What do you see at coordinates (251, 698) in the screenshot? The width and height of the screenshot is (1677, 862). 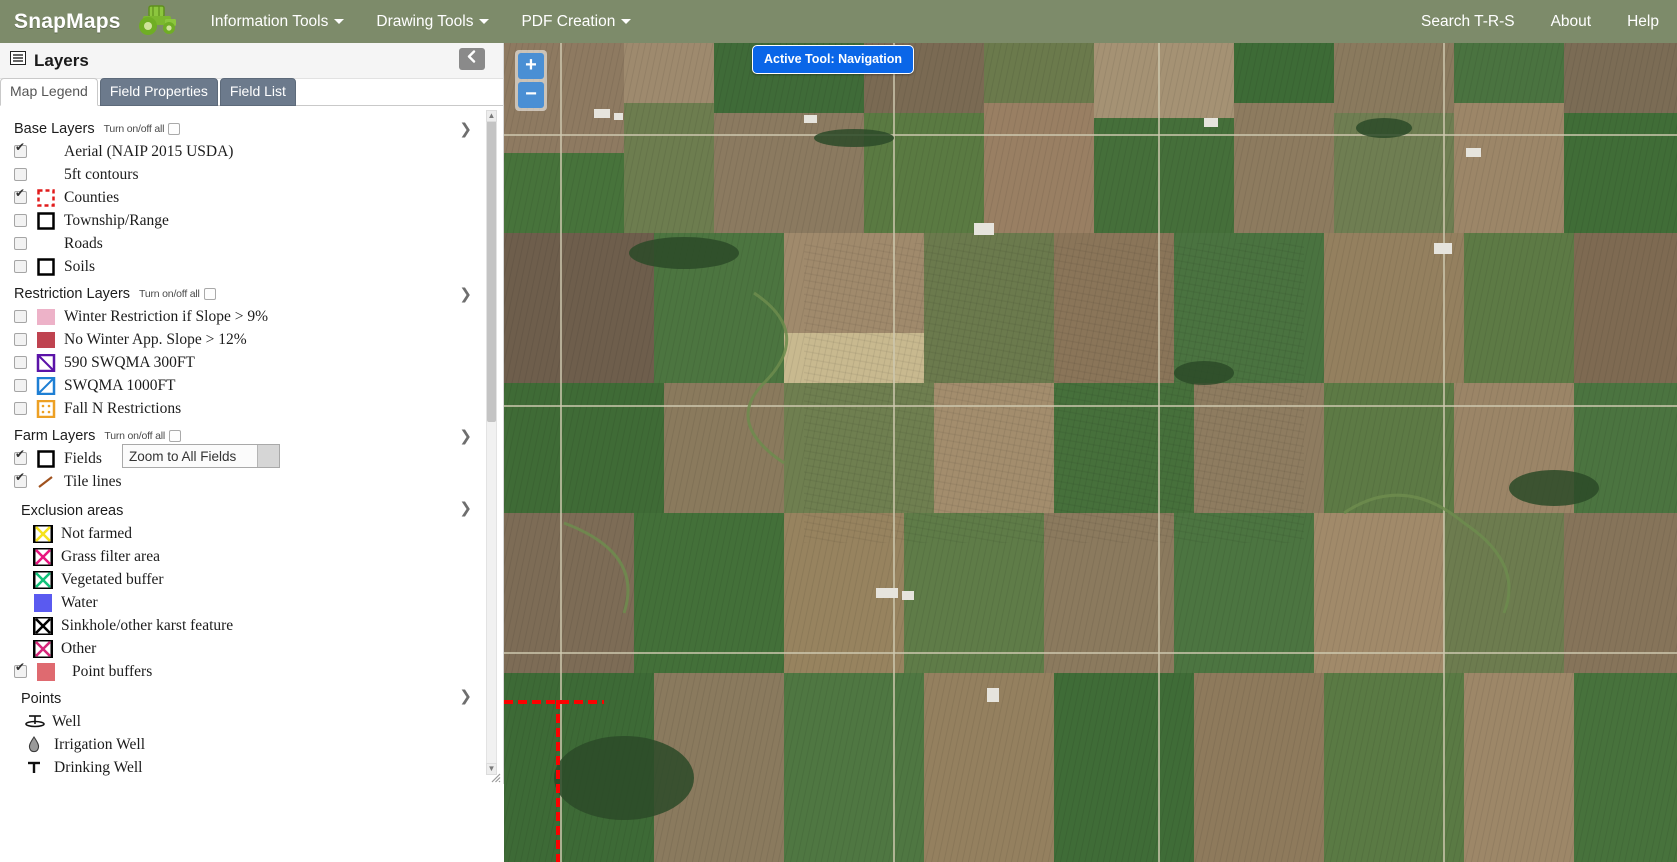 I see `group-header-points: Points ❯` at bounding box center [251, 698].